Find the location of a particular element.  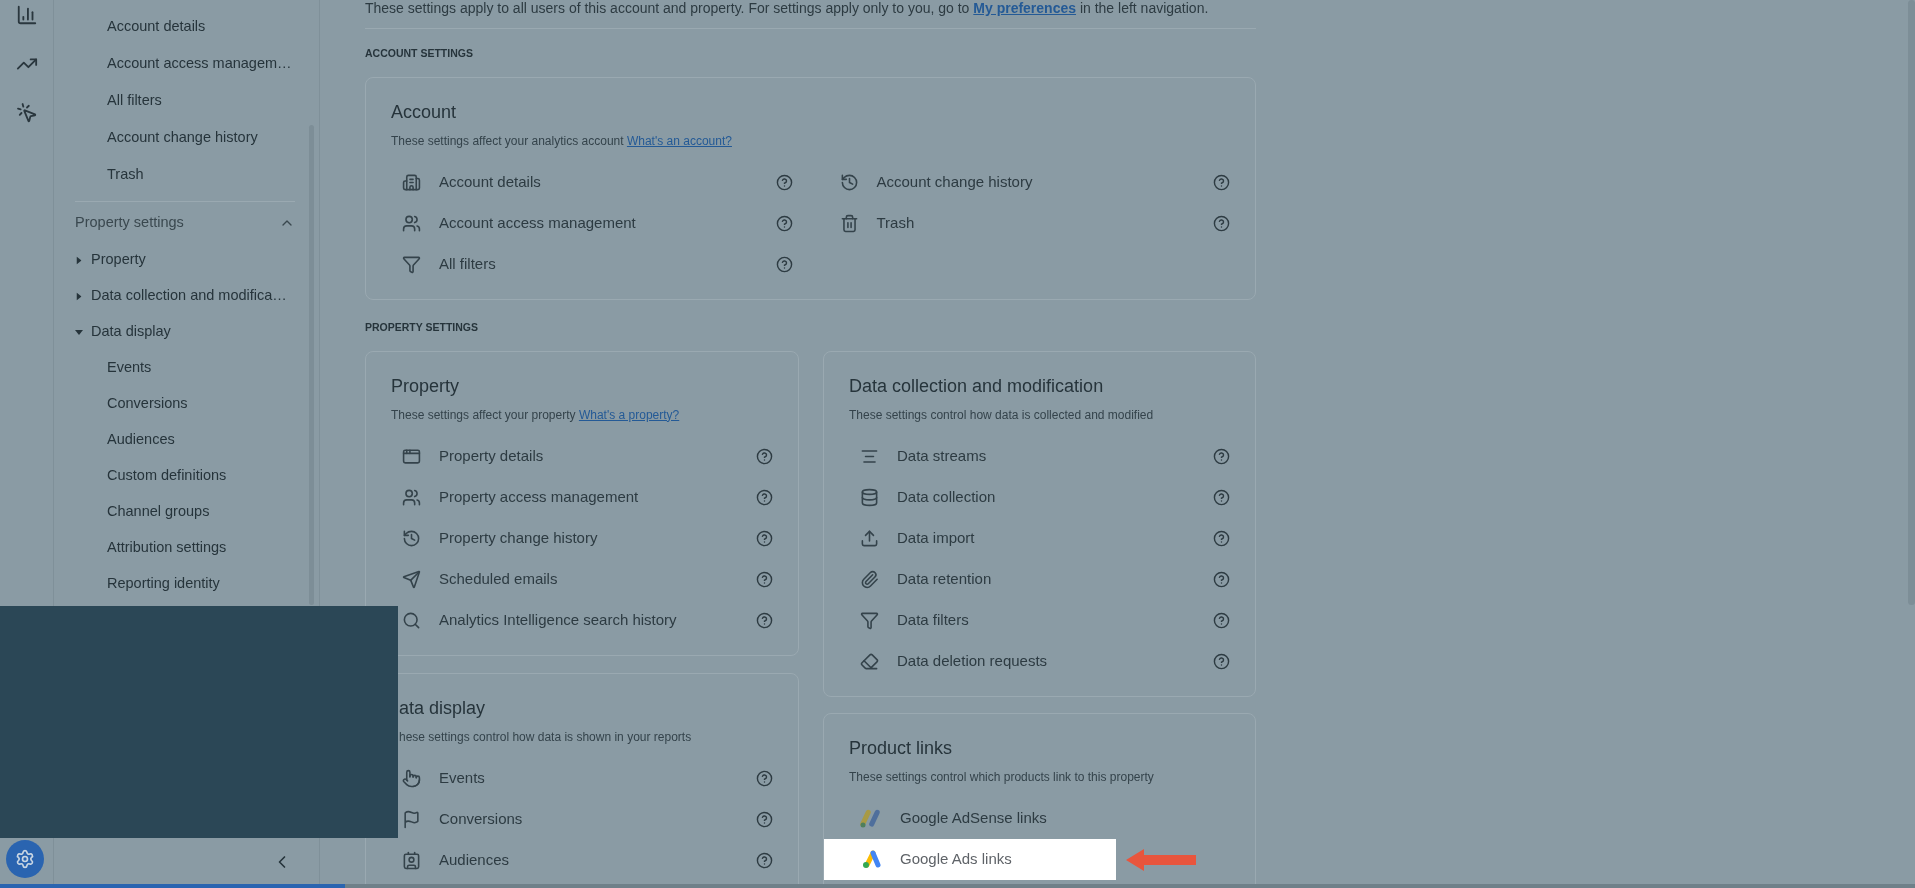

nav-item: Events is located at coordinates (213, 368).